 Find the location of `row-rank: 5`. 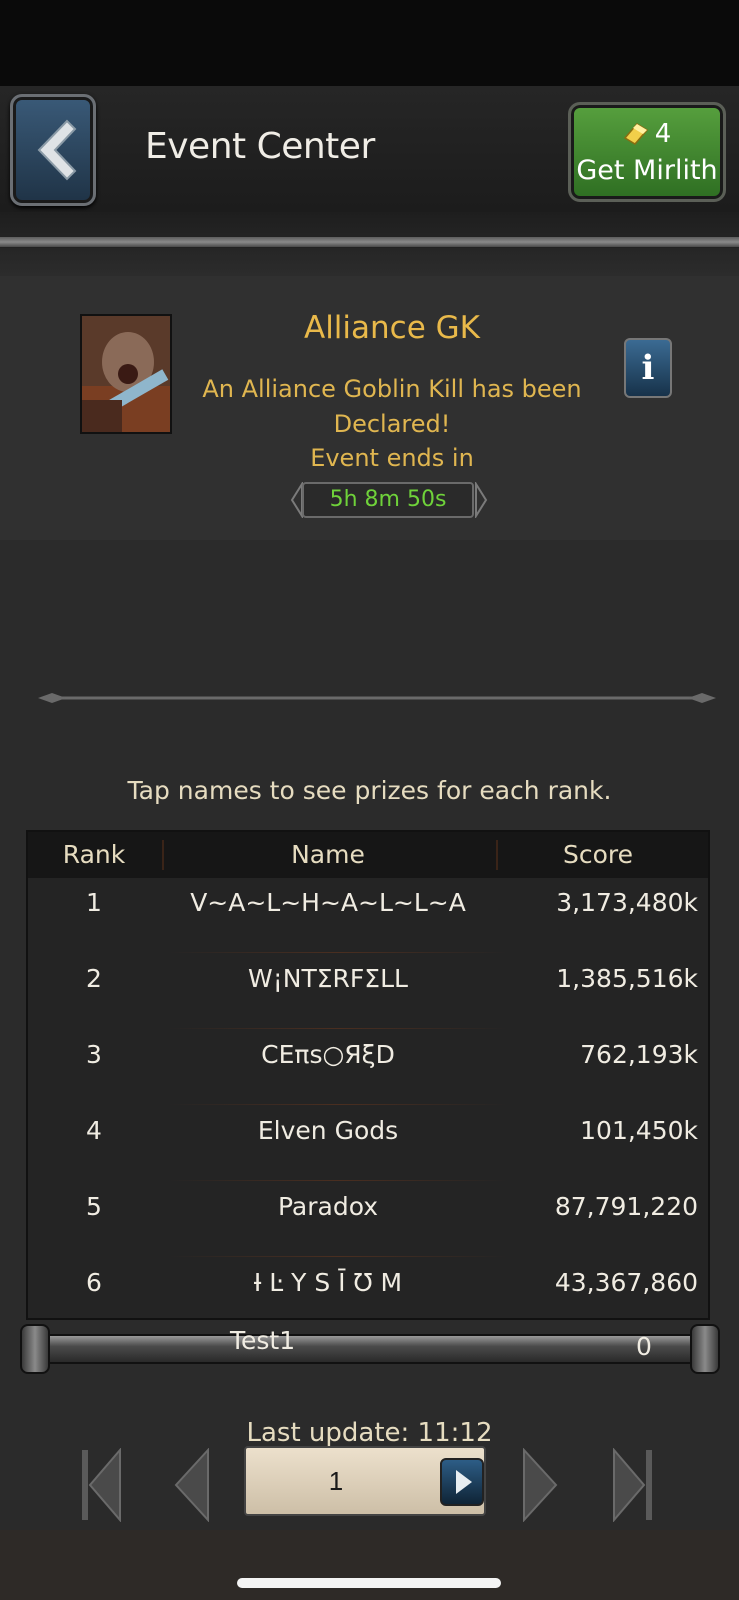

row-rank: 5 is located at coordinates (94, 1206).